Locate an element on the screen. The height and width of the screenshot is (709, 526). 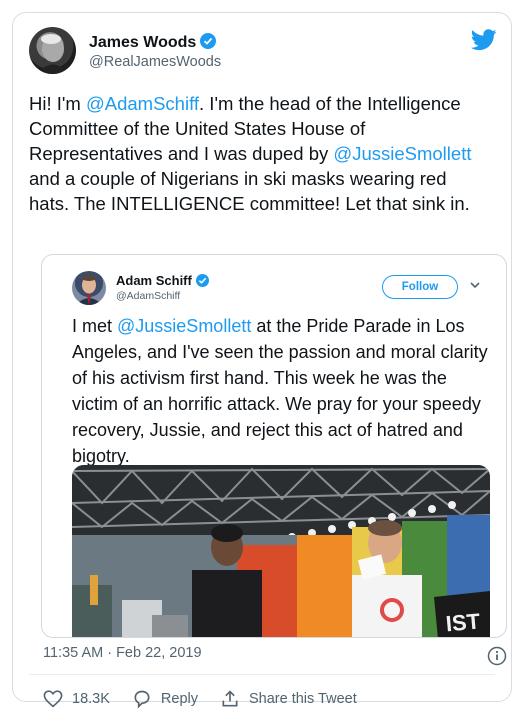
reply-button: Reply is located at coordinates (165, 699).